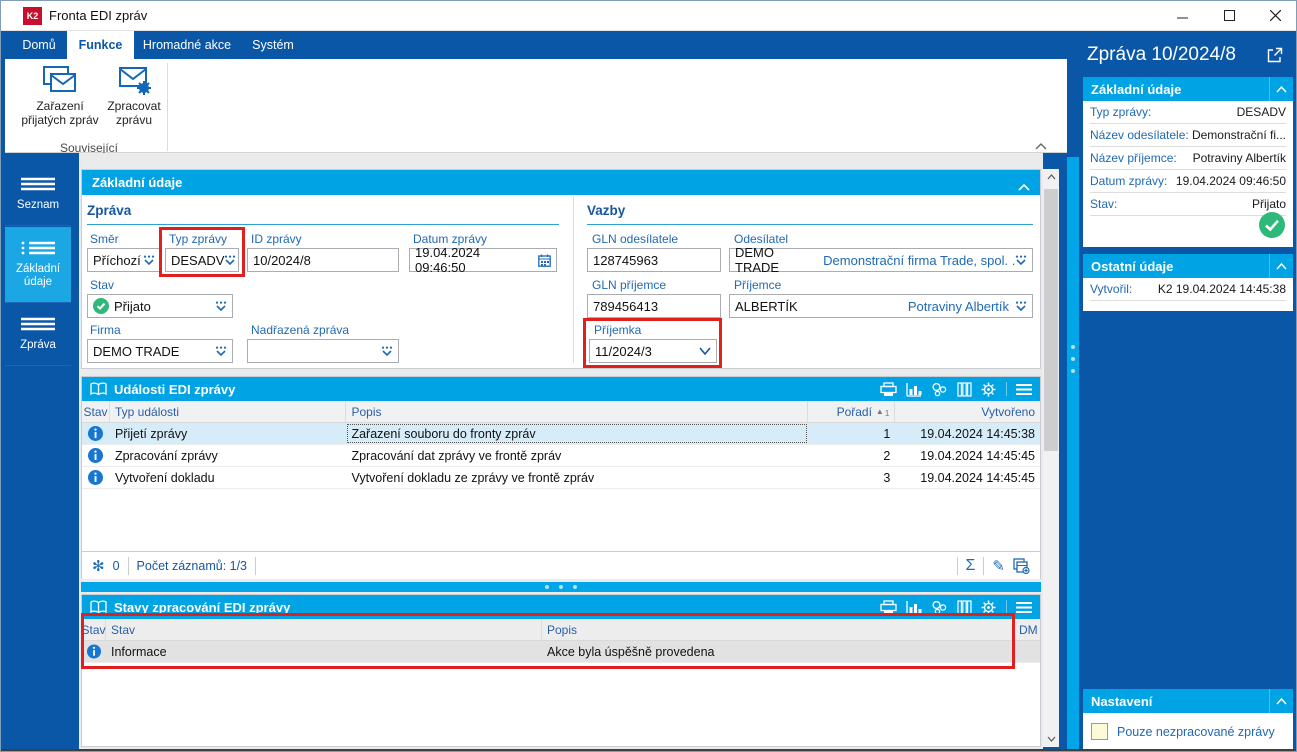 This screenshot has height=752, width=1297. I want to click on id-zpravy-field: 10/2024/8, so click(323, 260).